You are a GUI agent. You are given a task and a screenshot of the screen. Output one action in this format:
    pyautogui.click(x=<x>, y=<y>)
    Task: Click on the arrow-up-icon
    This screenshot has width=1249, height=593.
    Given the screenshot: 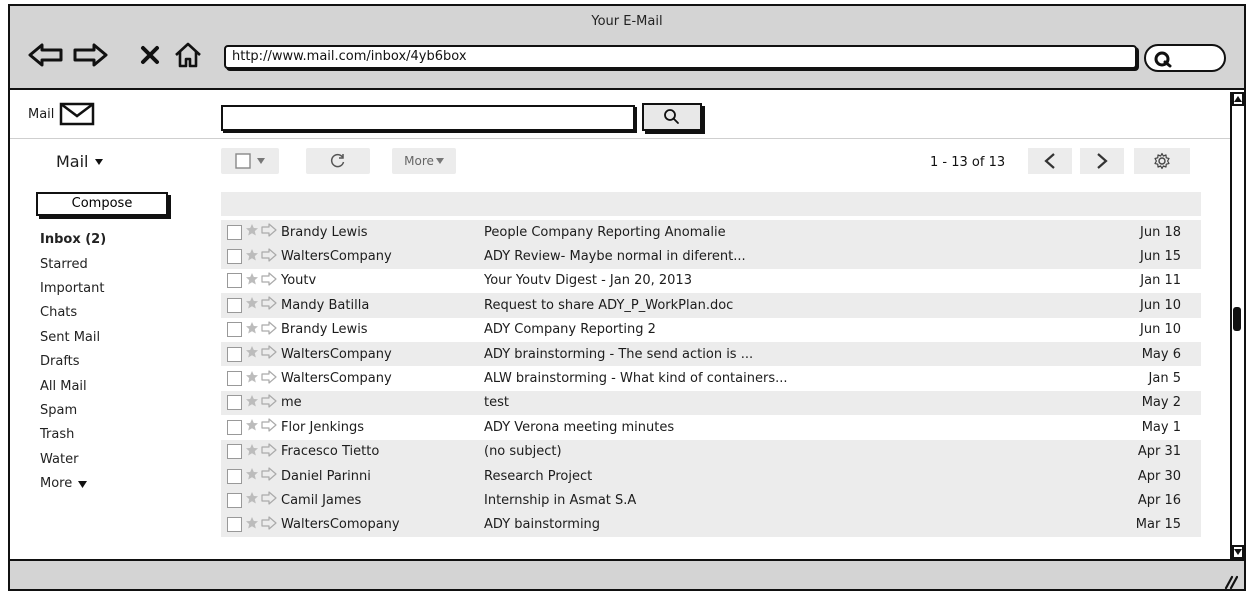 What is the action you would take?
    pyautogui.click(x=1238, y=99)
    